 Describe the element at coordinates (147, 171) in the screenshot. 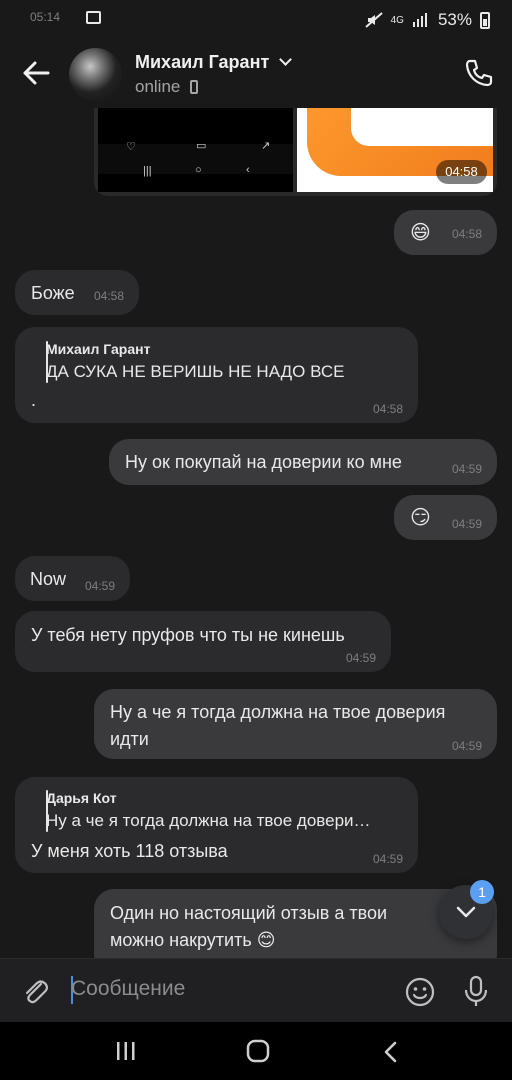

I see `recent-apps-mini-icon: |||` at that location.